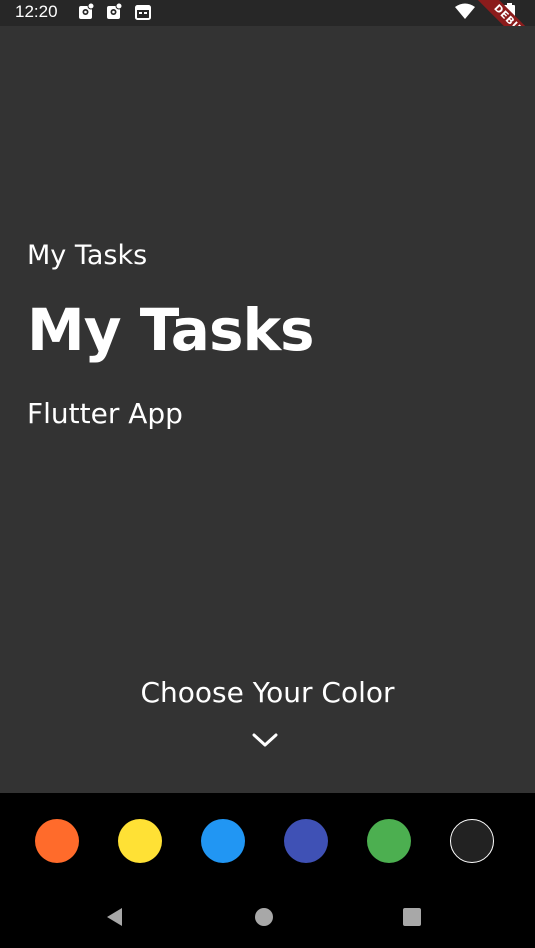 This screenshot has width=535, height=948. What do you see at coordinates (140, 841) in the screenshot?
I see `color-swatch-yellow` at bounding box center [140, 841].